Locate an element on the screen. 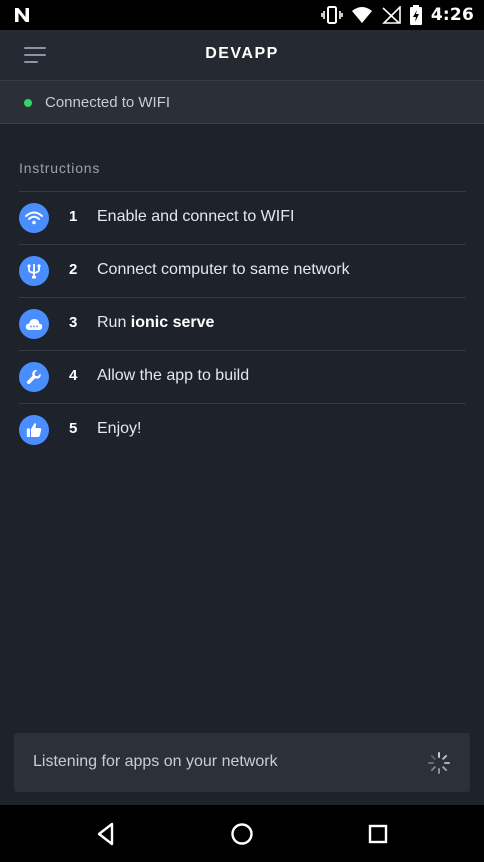  instruction-item: 2 Connect computer to same network is located at coordinates (242, 270).